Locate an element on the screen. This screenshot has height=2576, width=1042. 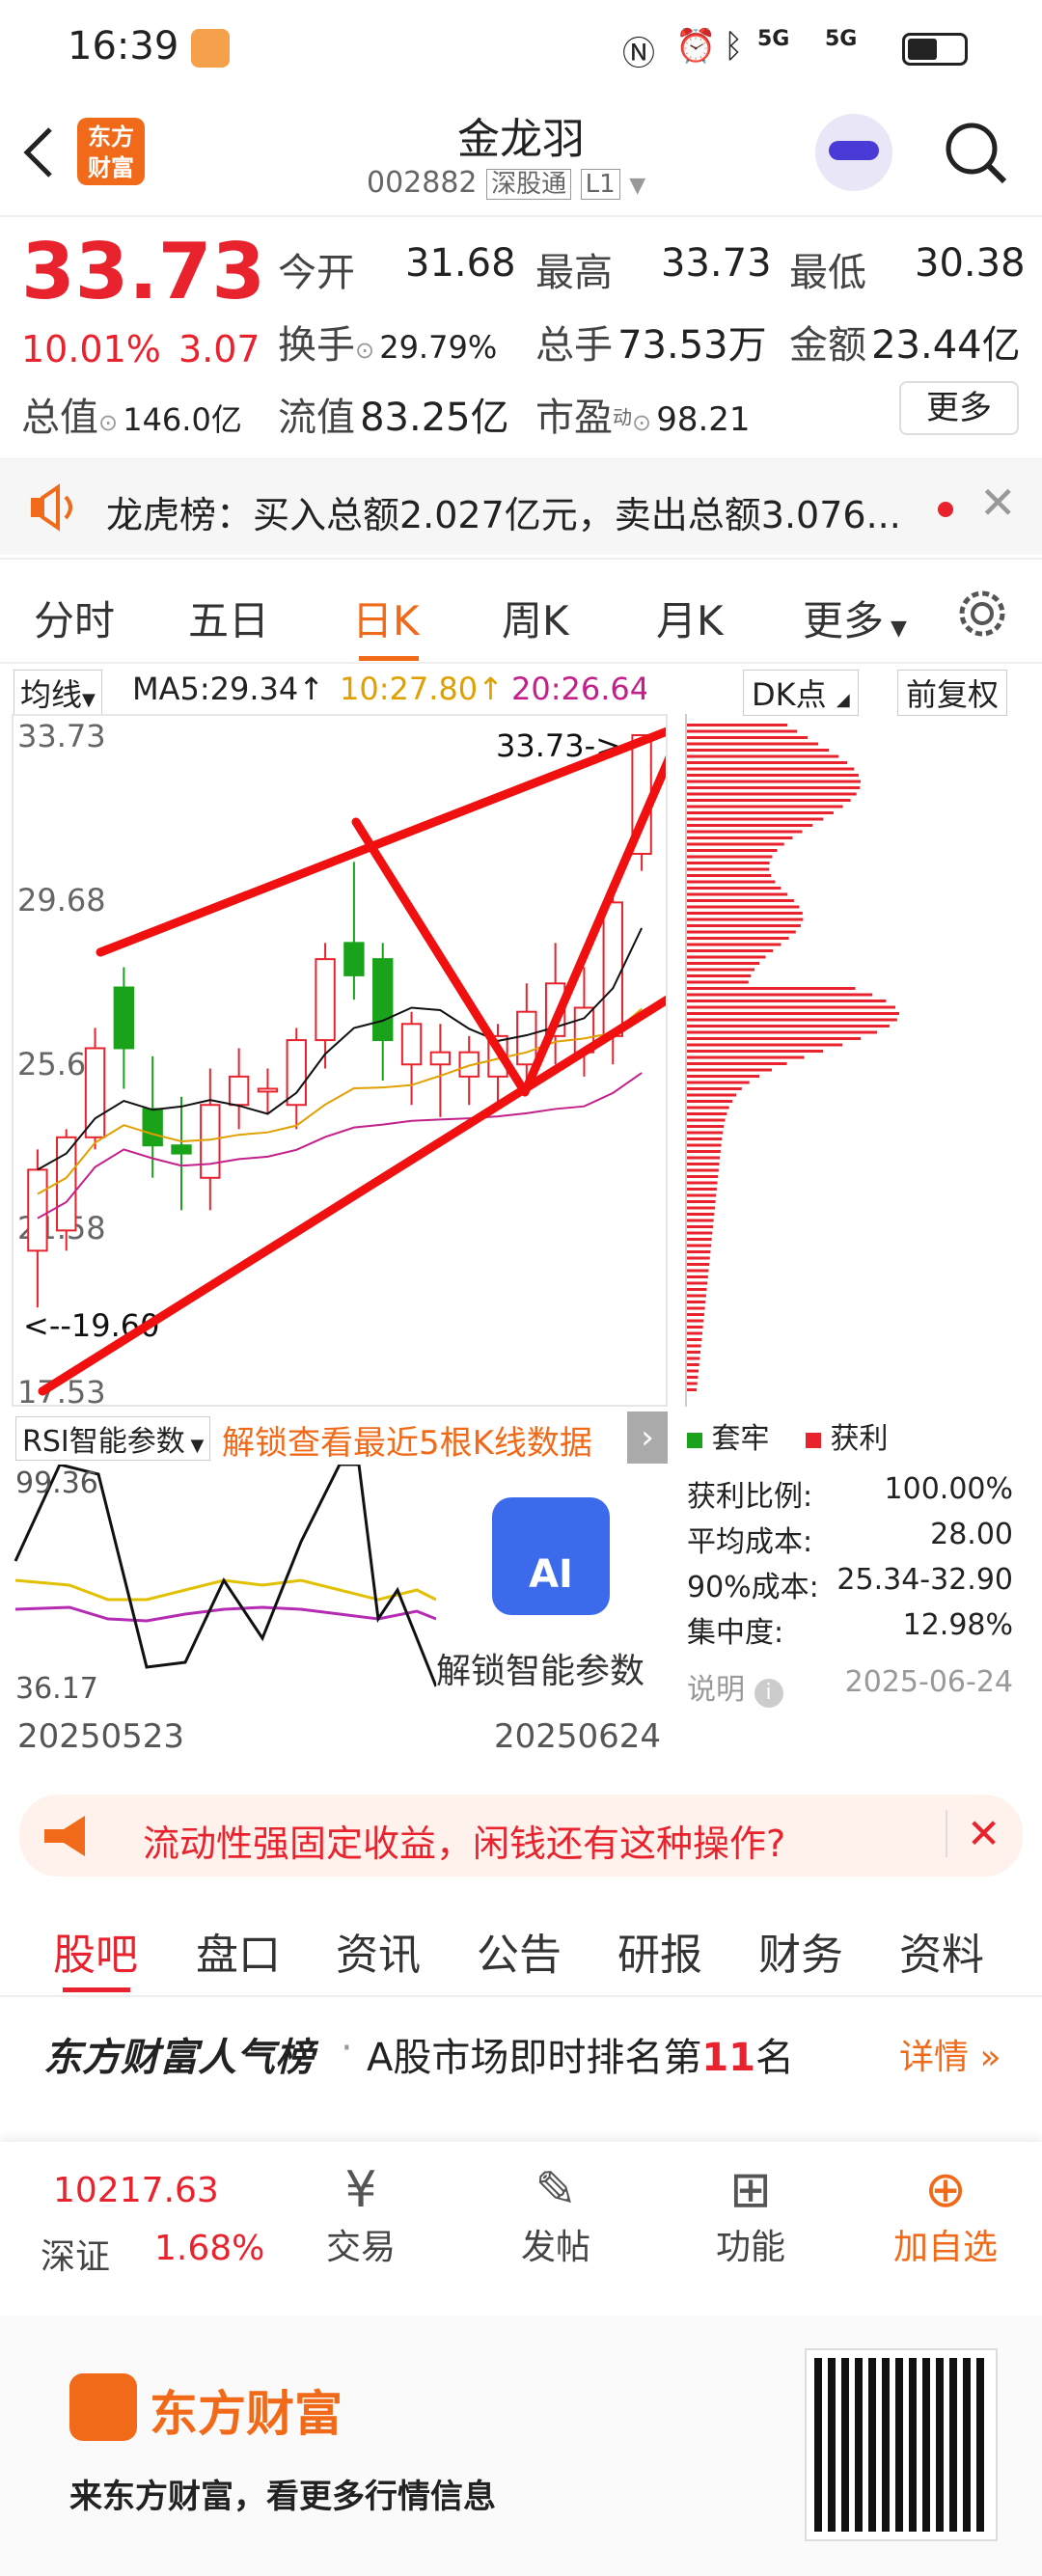
bluetooth-icon: ᛒ is located at coordinates (734, 46).